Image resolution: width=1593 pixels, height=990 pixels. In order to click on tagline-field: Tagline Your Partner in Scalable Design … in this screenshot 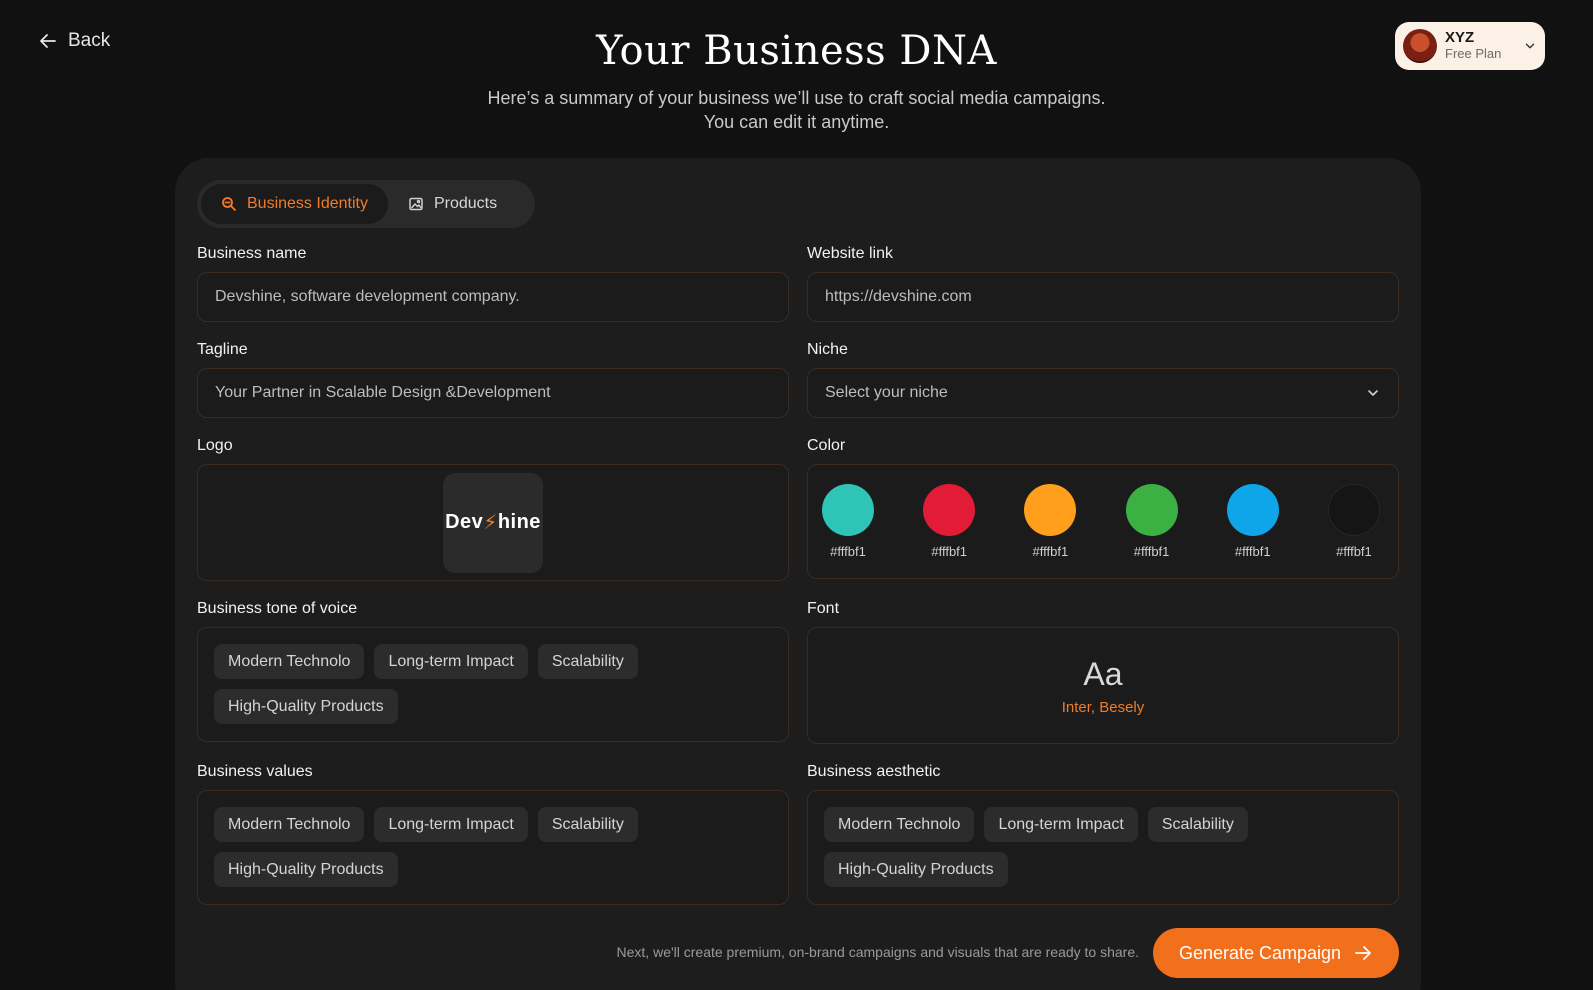, I will do `click(493, 379)`.